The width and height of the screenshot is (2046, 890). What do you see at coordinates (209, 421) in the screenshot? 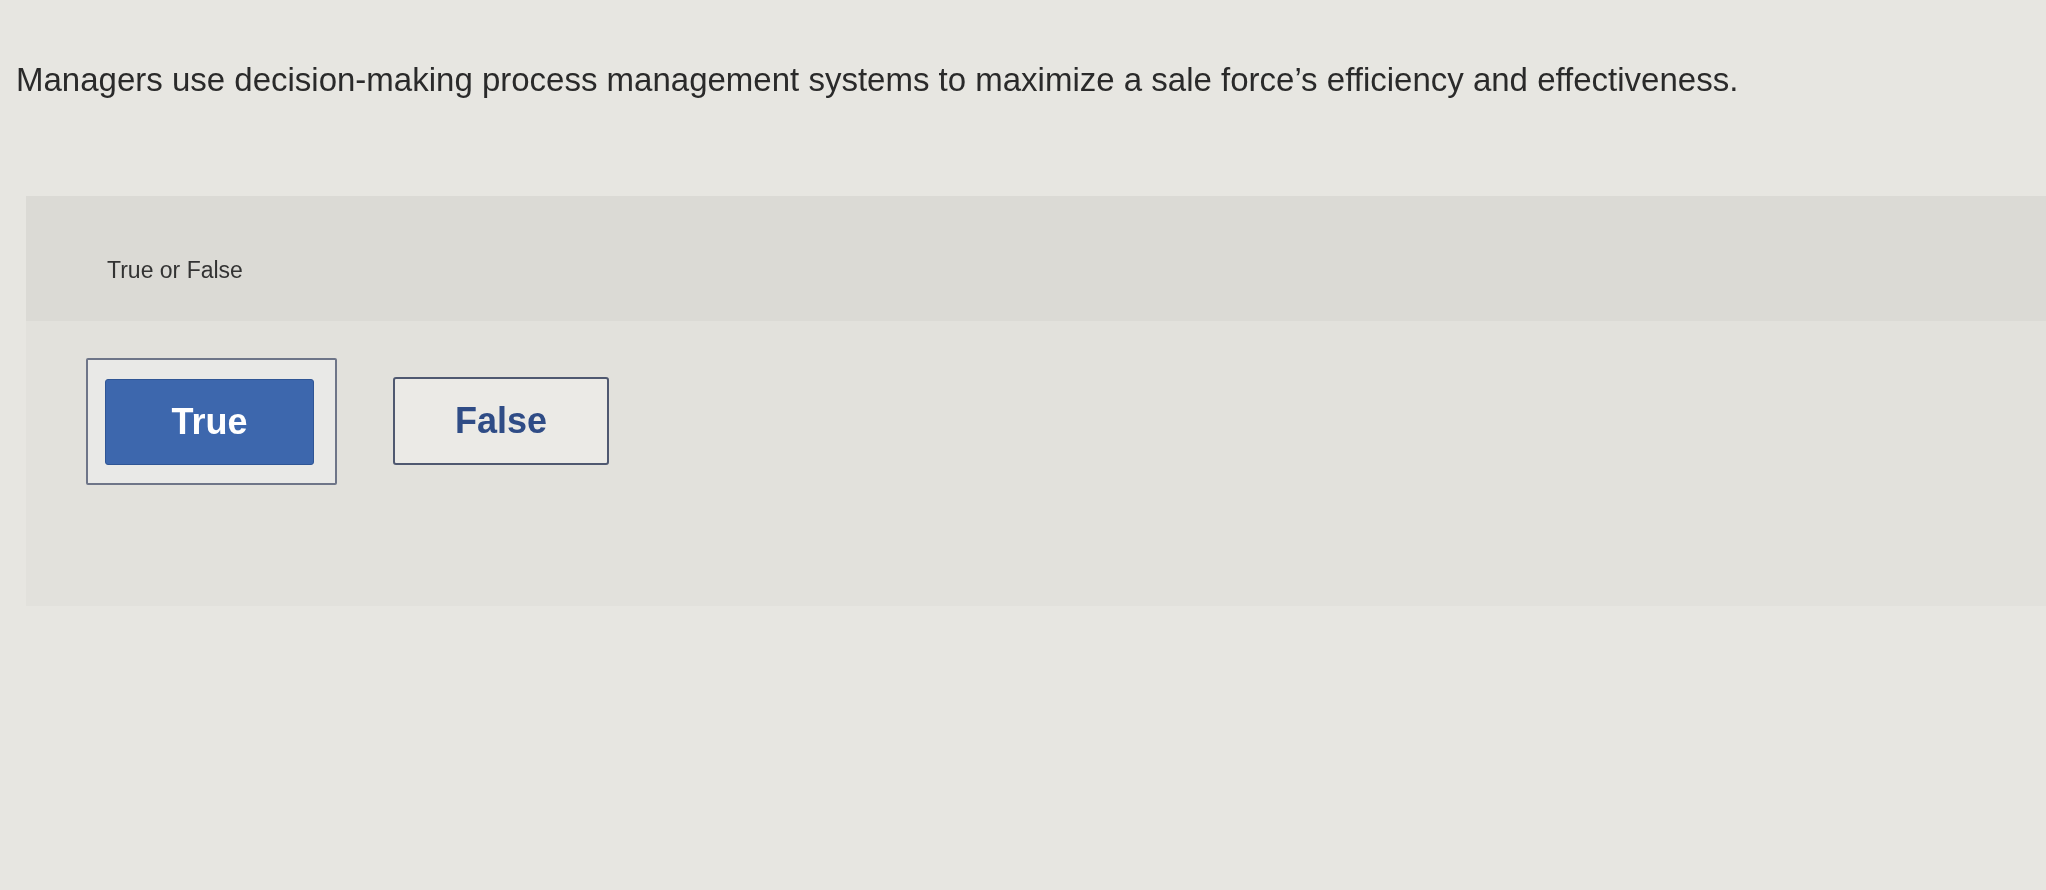
I see `answer-option-button: True` at bounding box center [209, 421].